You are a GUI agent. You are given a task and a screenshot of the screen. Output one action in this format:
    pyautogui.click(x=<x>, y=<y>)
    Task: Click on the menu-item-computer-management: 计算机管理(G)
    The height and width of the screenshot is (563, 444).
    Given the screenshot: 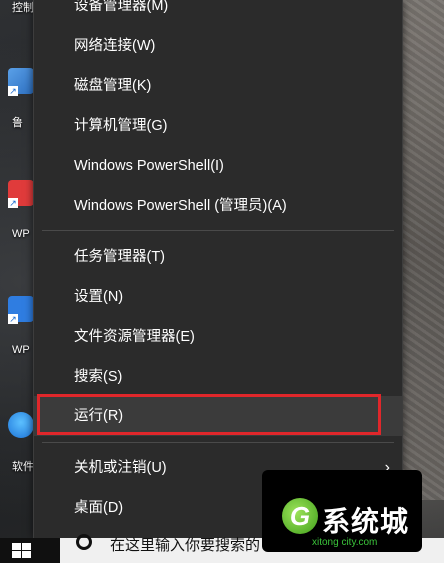 What is the action you would take?
    pyautogui.click(x=218, y=126)
    